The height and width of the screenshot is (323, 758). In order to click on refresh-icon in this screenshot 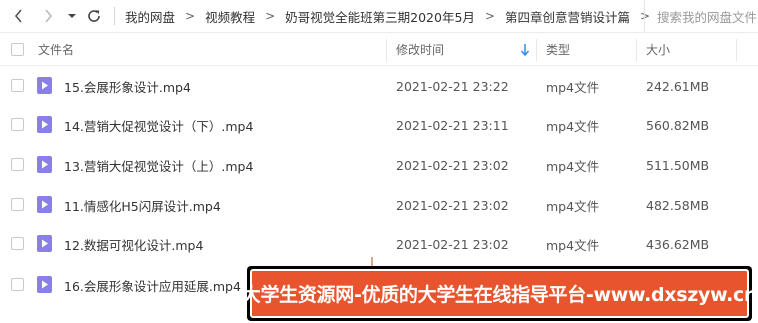, I will do `click(94, 16)`.